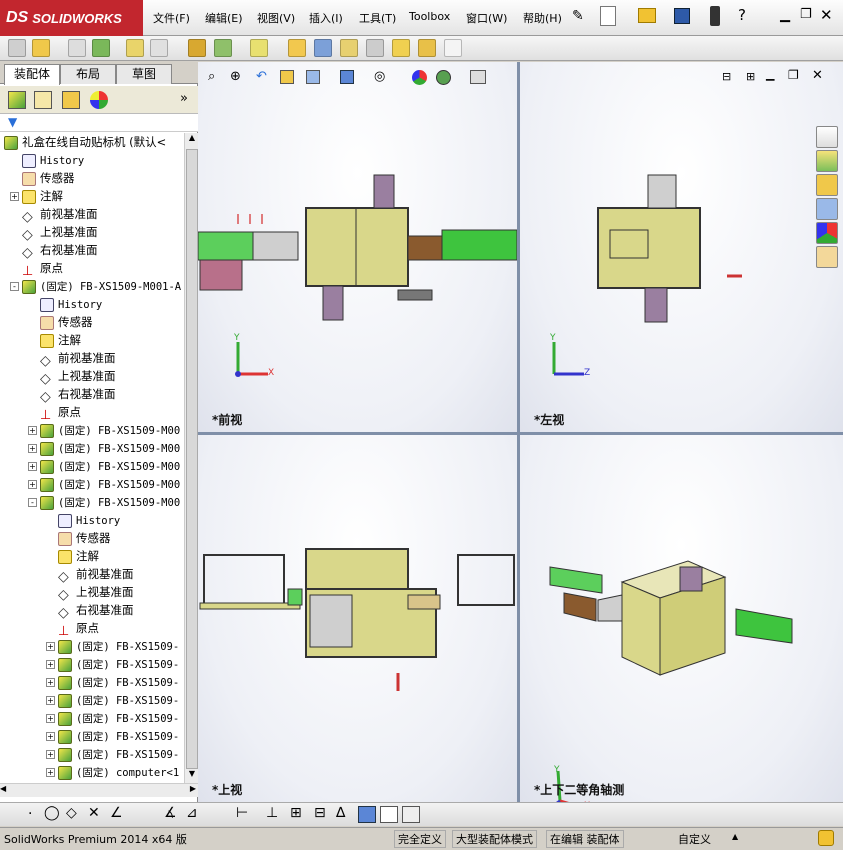 The height and width of the screenshot is (850, 843). Describe the element at coordinates (159, 48) in the screenshot. I see `move-component-icon` at that location.